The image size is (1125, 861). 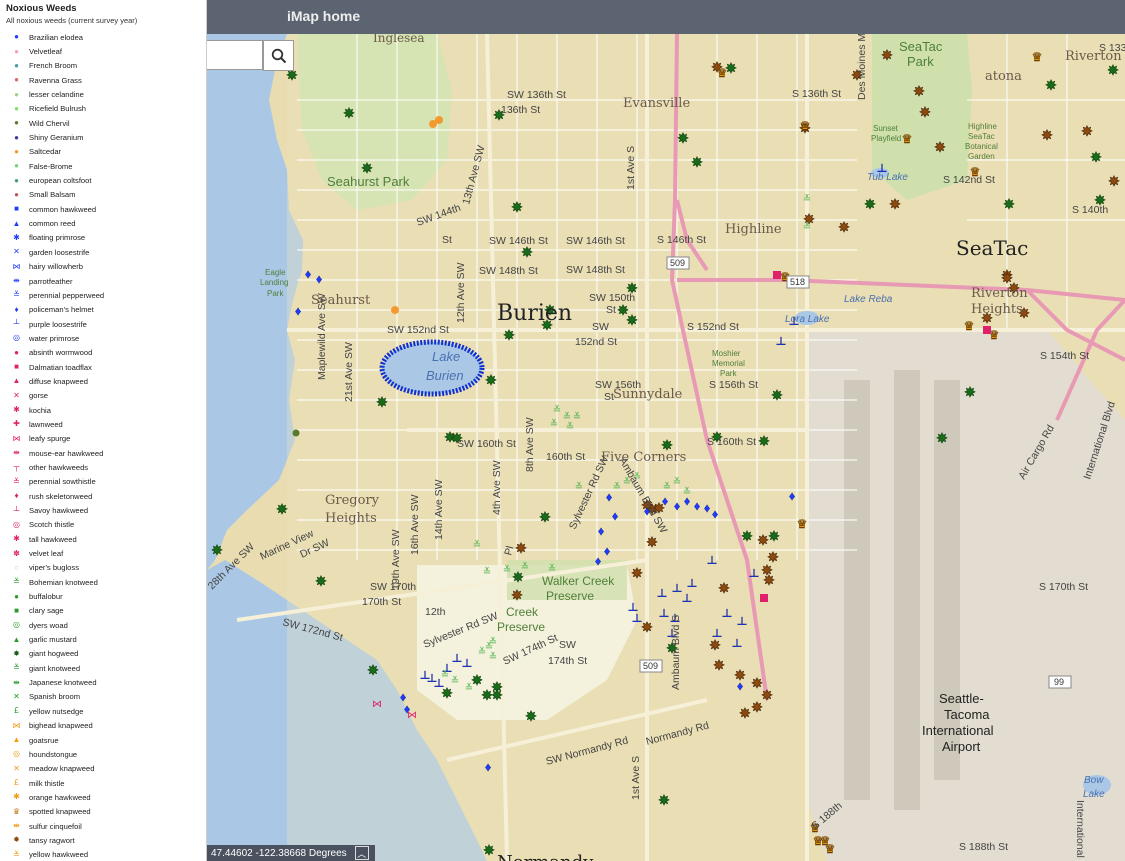 What do you see at coordinates (235, 55) in the screenshot?
I see `search-input` at bounding box center [235, 55].